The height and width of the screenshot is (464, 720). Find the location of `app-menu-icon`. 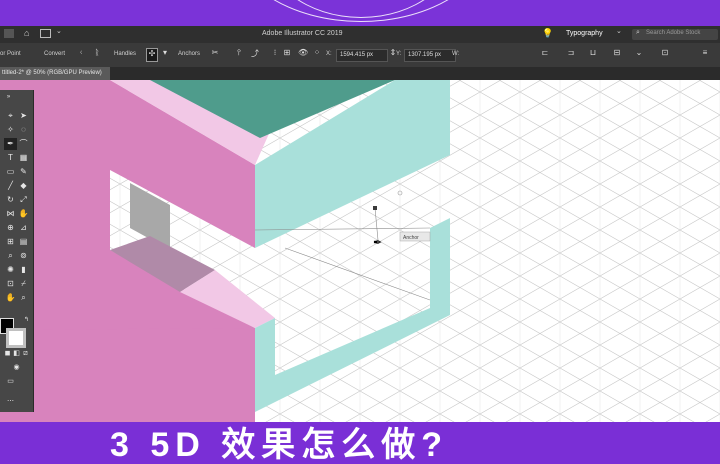

app-menu-icon is located at coordinates (9, 33).